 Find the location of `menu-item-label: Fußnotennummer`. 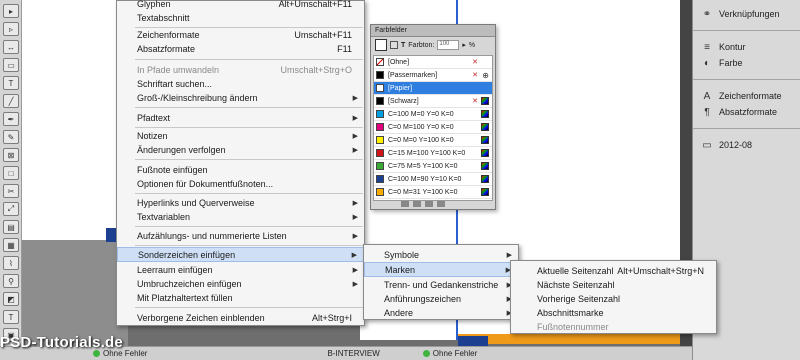

menu-item-label: Fußnotennummer is located at coordinates (573, 326).